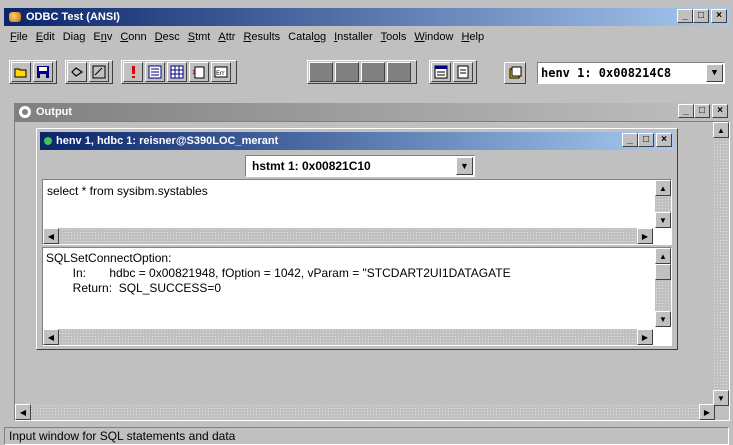  I want to click on toolbar: Err henv 1: 0x008214C8 ▼, so click(366, 71).